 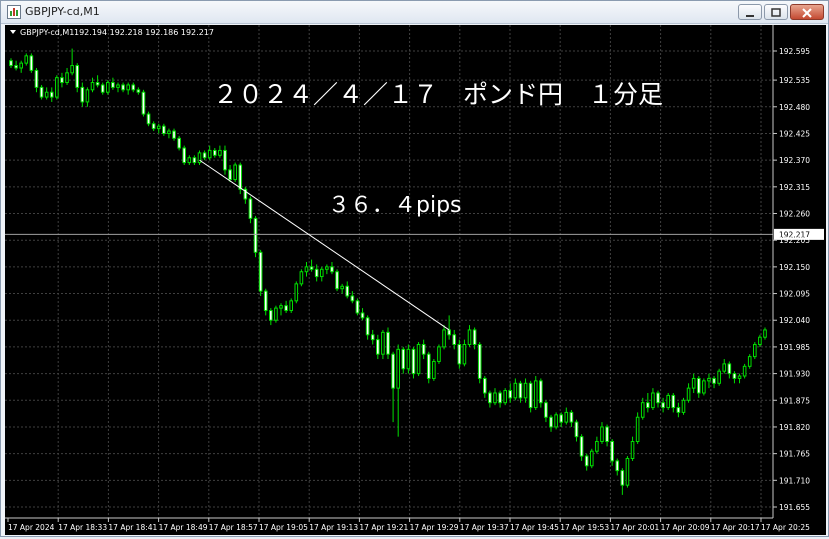 I want to click on price-tick-label: 191.765, so click(x=794, y=454).